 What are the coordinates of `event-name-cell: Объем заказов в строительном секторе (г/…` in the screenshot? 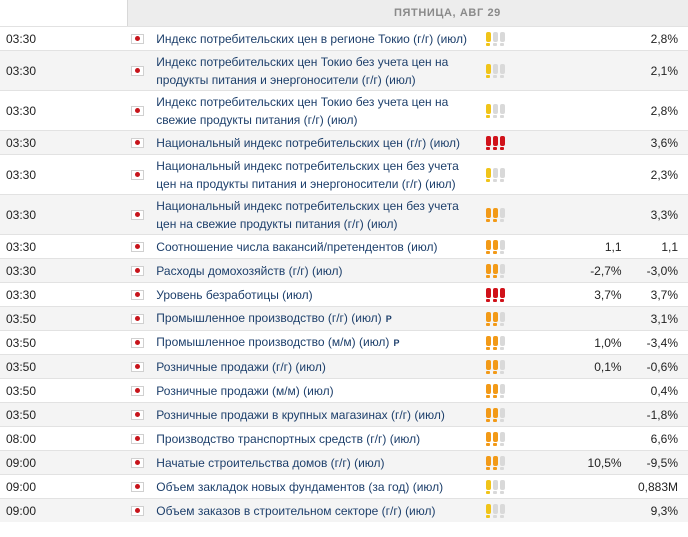 It's located at (316, 511).